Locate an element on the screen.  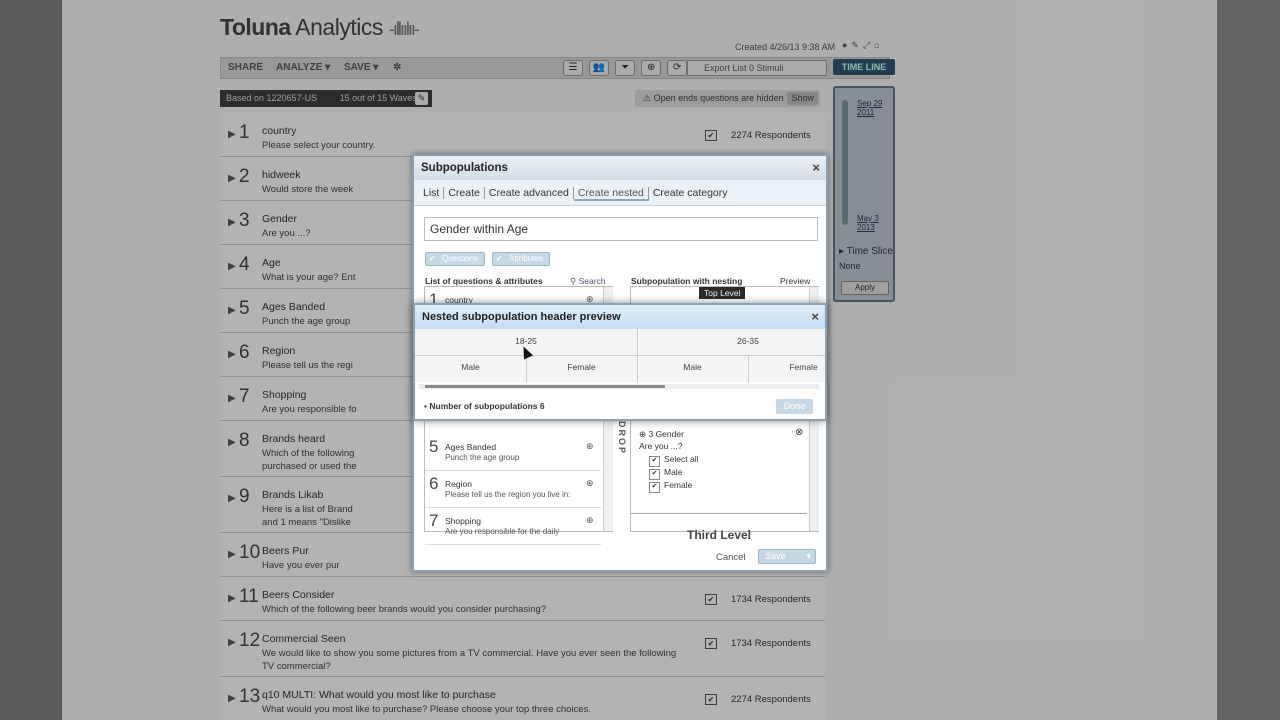
preview-link: Preview is located at coordinates (795, 281).